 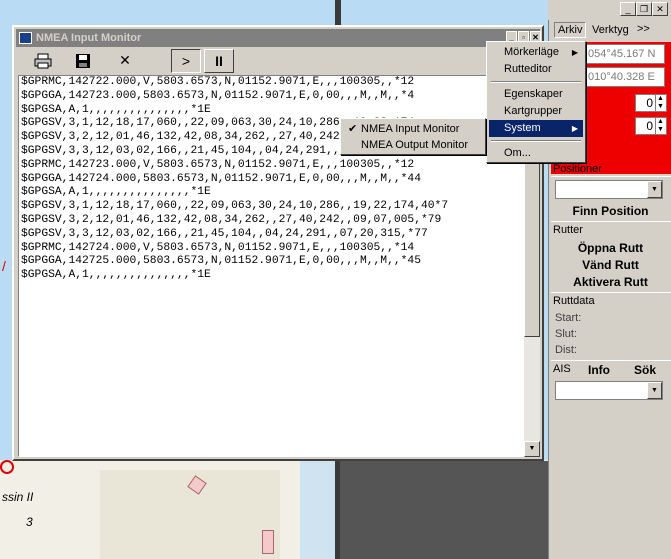 What do you see at coordinates (89, 38) in the screenshot?
I see `window-title: NMEA Input Monitor` at bounding box center [89, 38].